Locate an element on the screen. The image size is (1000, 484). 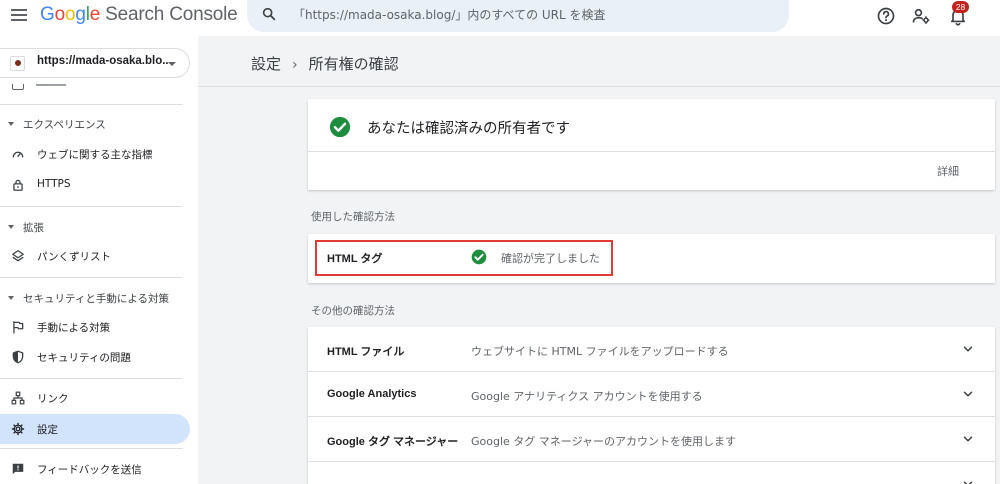
shield-icon is located at coordinates (18, 357).